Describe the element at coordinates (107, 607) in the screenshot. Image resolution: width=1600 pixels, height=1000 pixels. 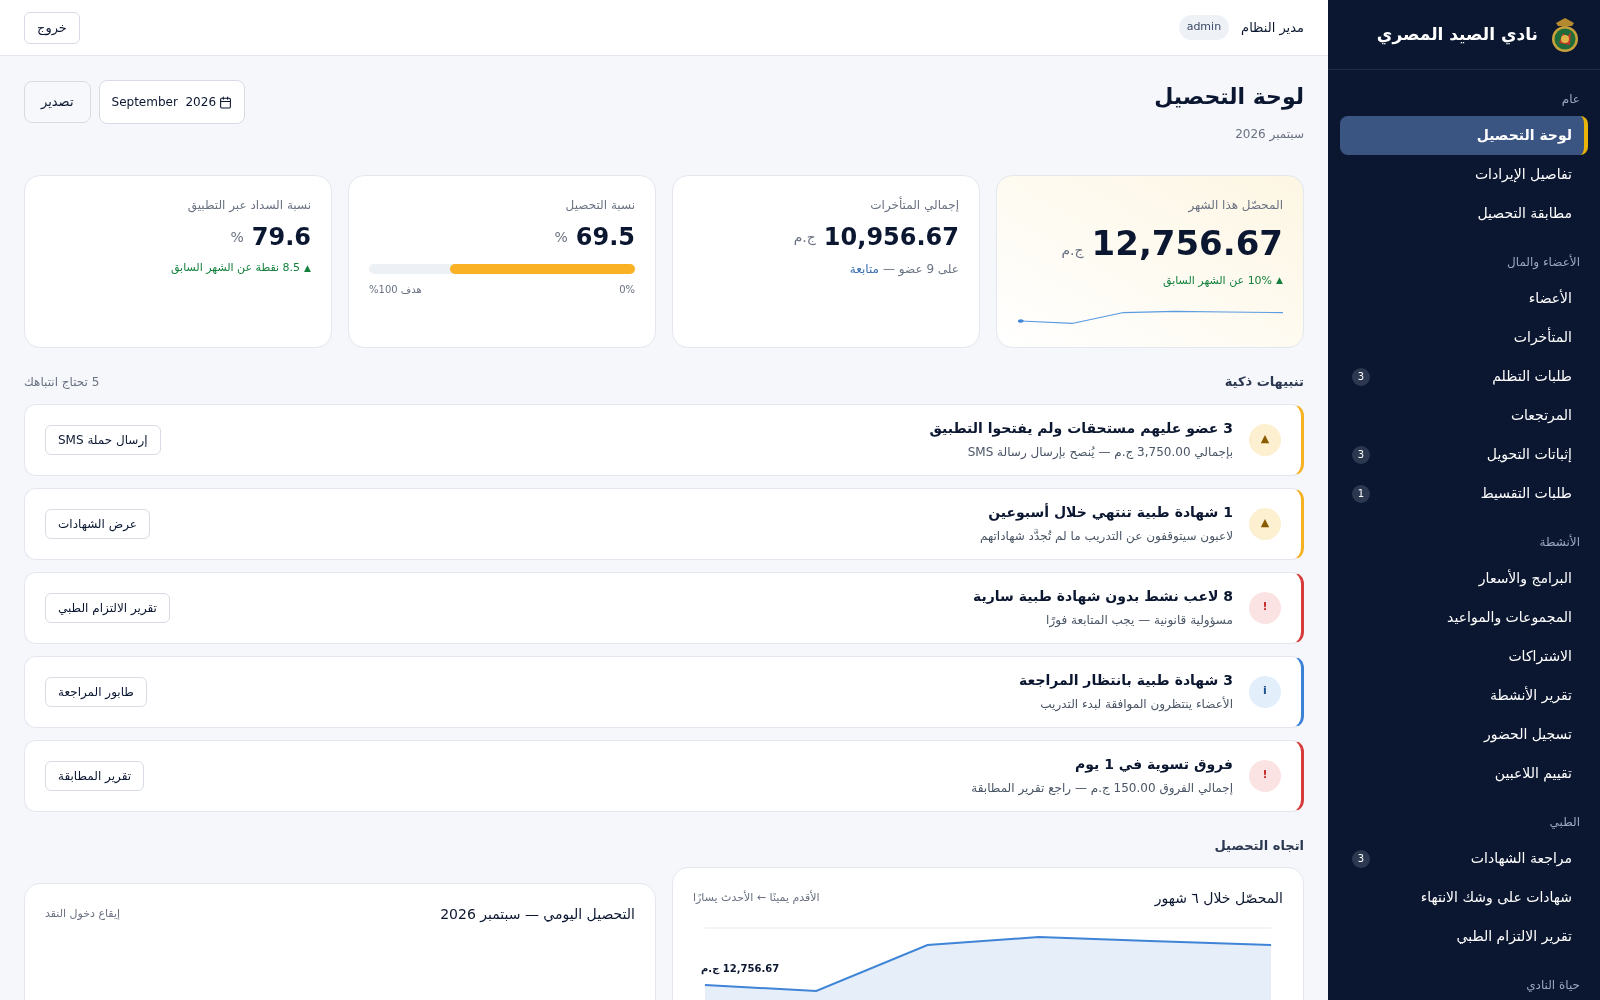
I see `alert-action-button: تقرير الالتزام الطبي` at that location.